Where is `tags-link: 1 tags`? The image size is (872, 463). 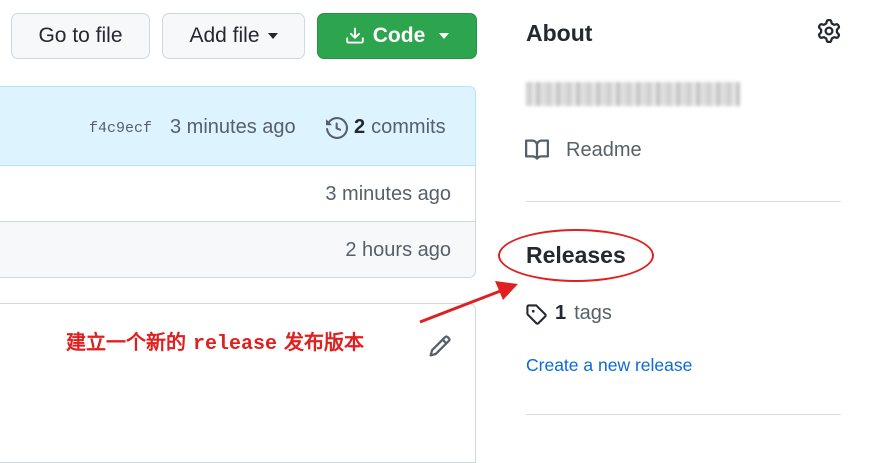 tags-link: 1 tags is located at coordinates (568, 313).